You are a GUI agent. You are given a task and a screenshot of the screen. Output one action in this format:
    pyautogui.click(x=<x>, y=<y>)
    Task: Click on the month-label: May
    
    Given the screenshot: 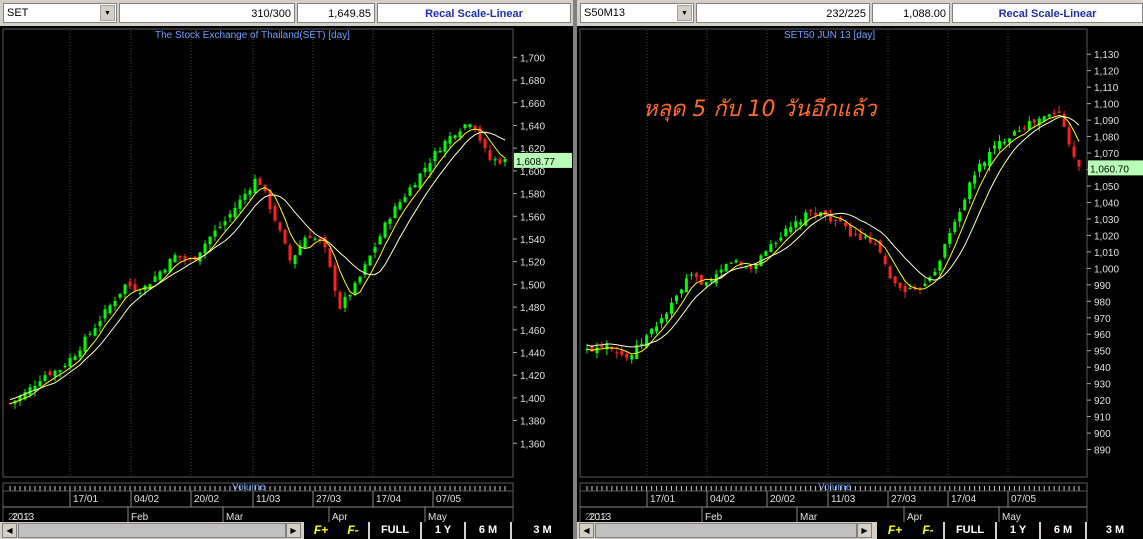 What is the action you would take?
    pyautogui.click(x=1011, y=517)
    